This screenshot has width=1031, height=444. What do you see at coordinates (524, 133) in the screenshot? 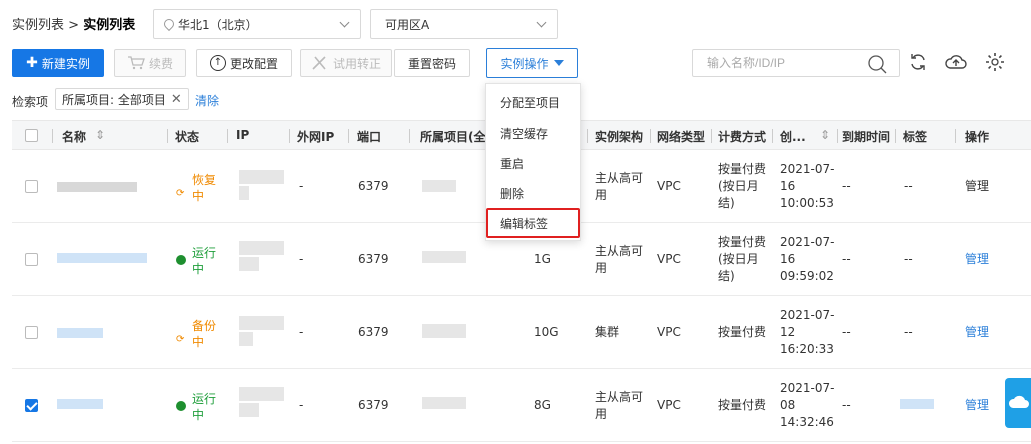
I see `menu-item-flush-cache: 清空缓存` at bounding box center [524, 133].